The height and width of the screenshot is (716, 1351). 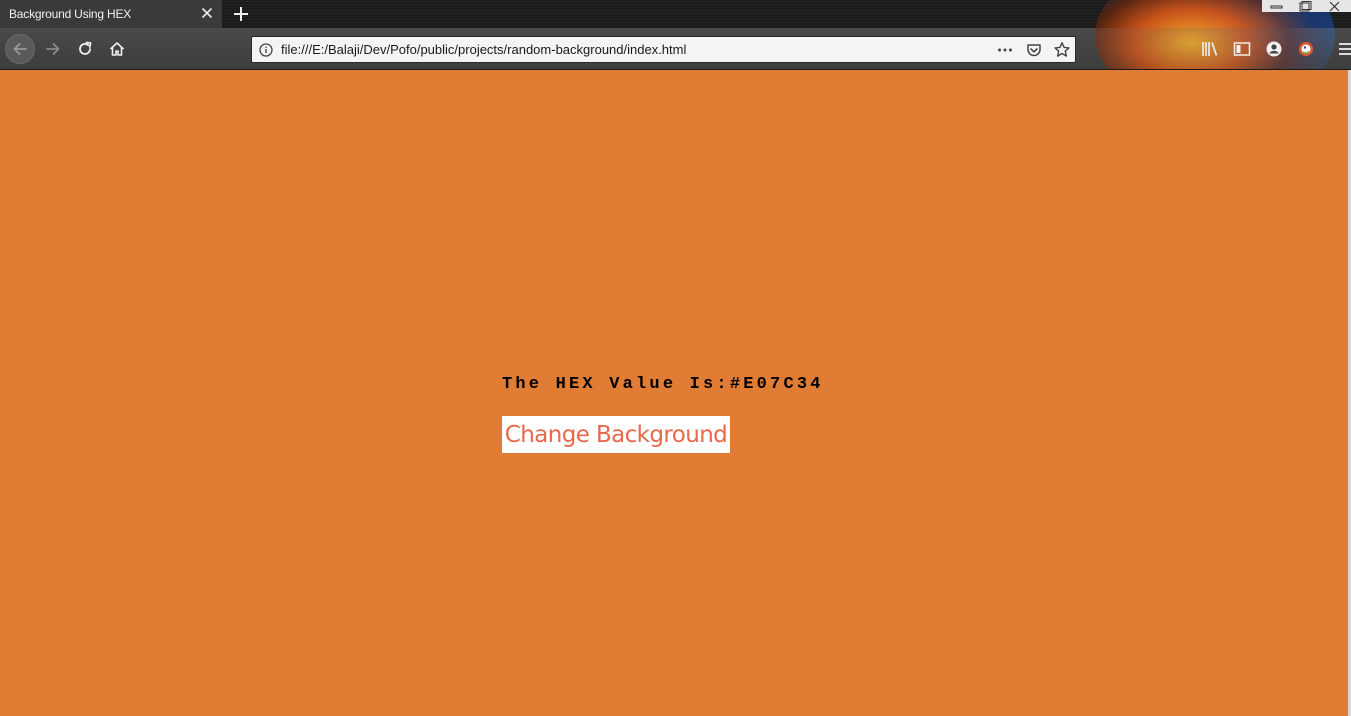 I want to click on forward-arrow-icon, so click(x=53, y=49).